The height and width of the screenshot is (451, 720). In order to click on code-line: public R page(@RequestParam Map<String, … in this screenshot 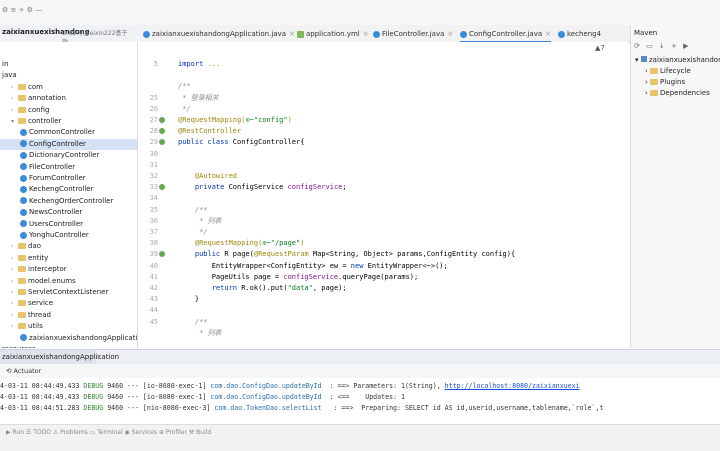, I will do `click(347, 254)`.